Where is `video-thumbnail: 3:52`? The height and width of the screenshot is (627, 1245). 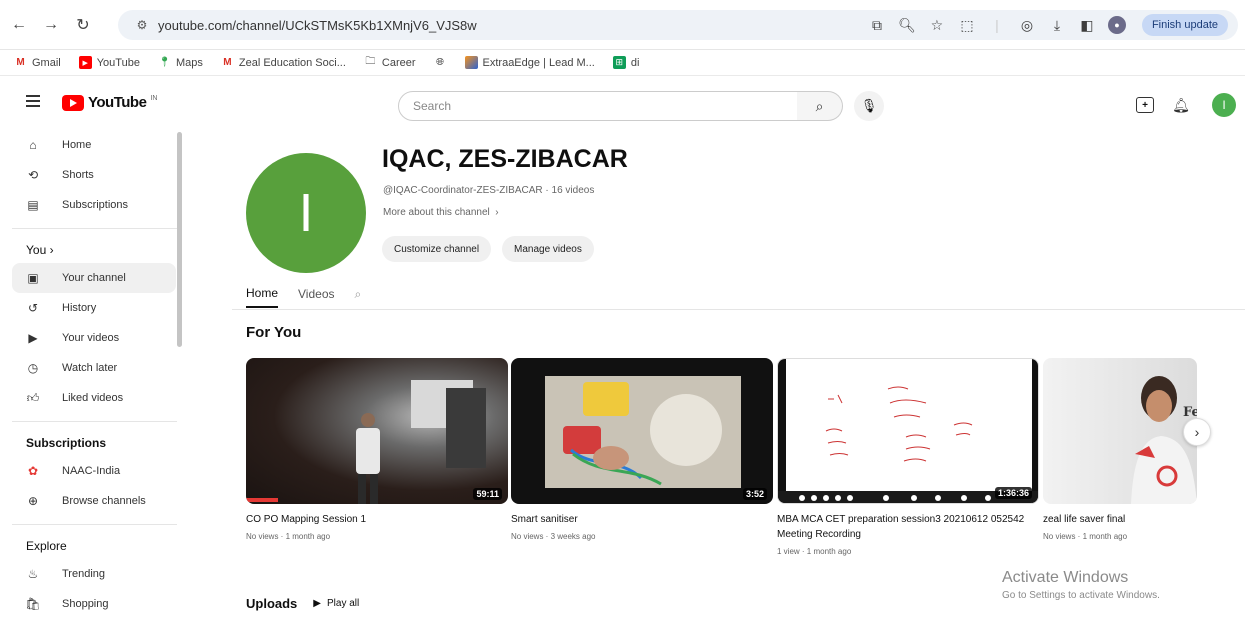 video-thumbnail: 3:52 is located at coordinates (642, 431).